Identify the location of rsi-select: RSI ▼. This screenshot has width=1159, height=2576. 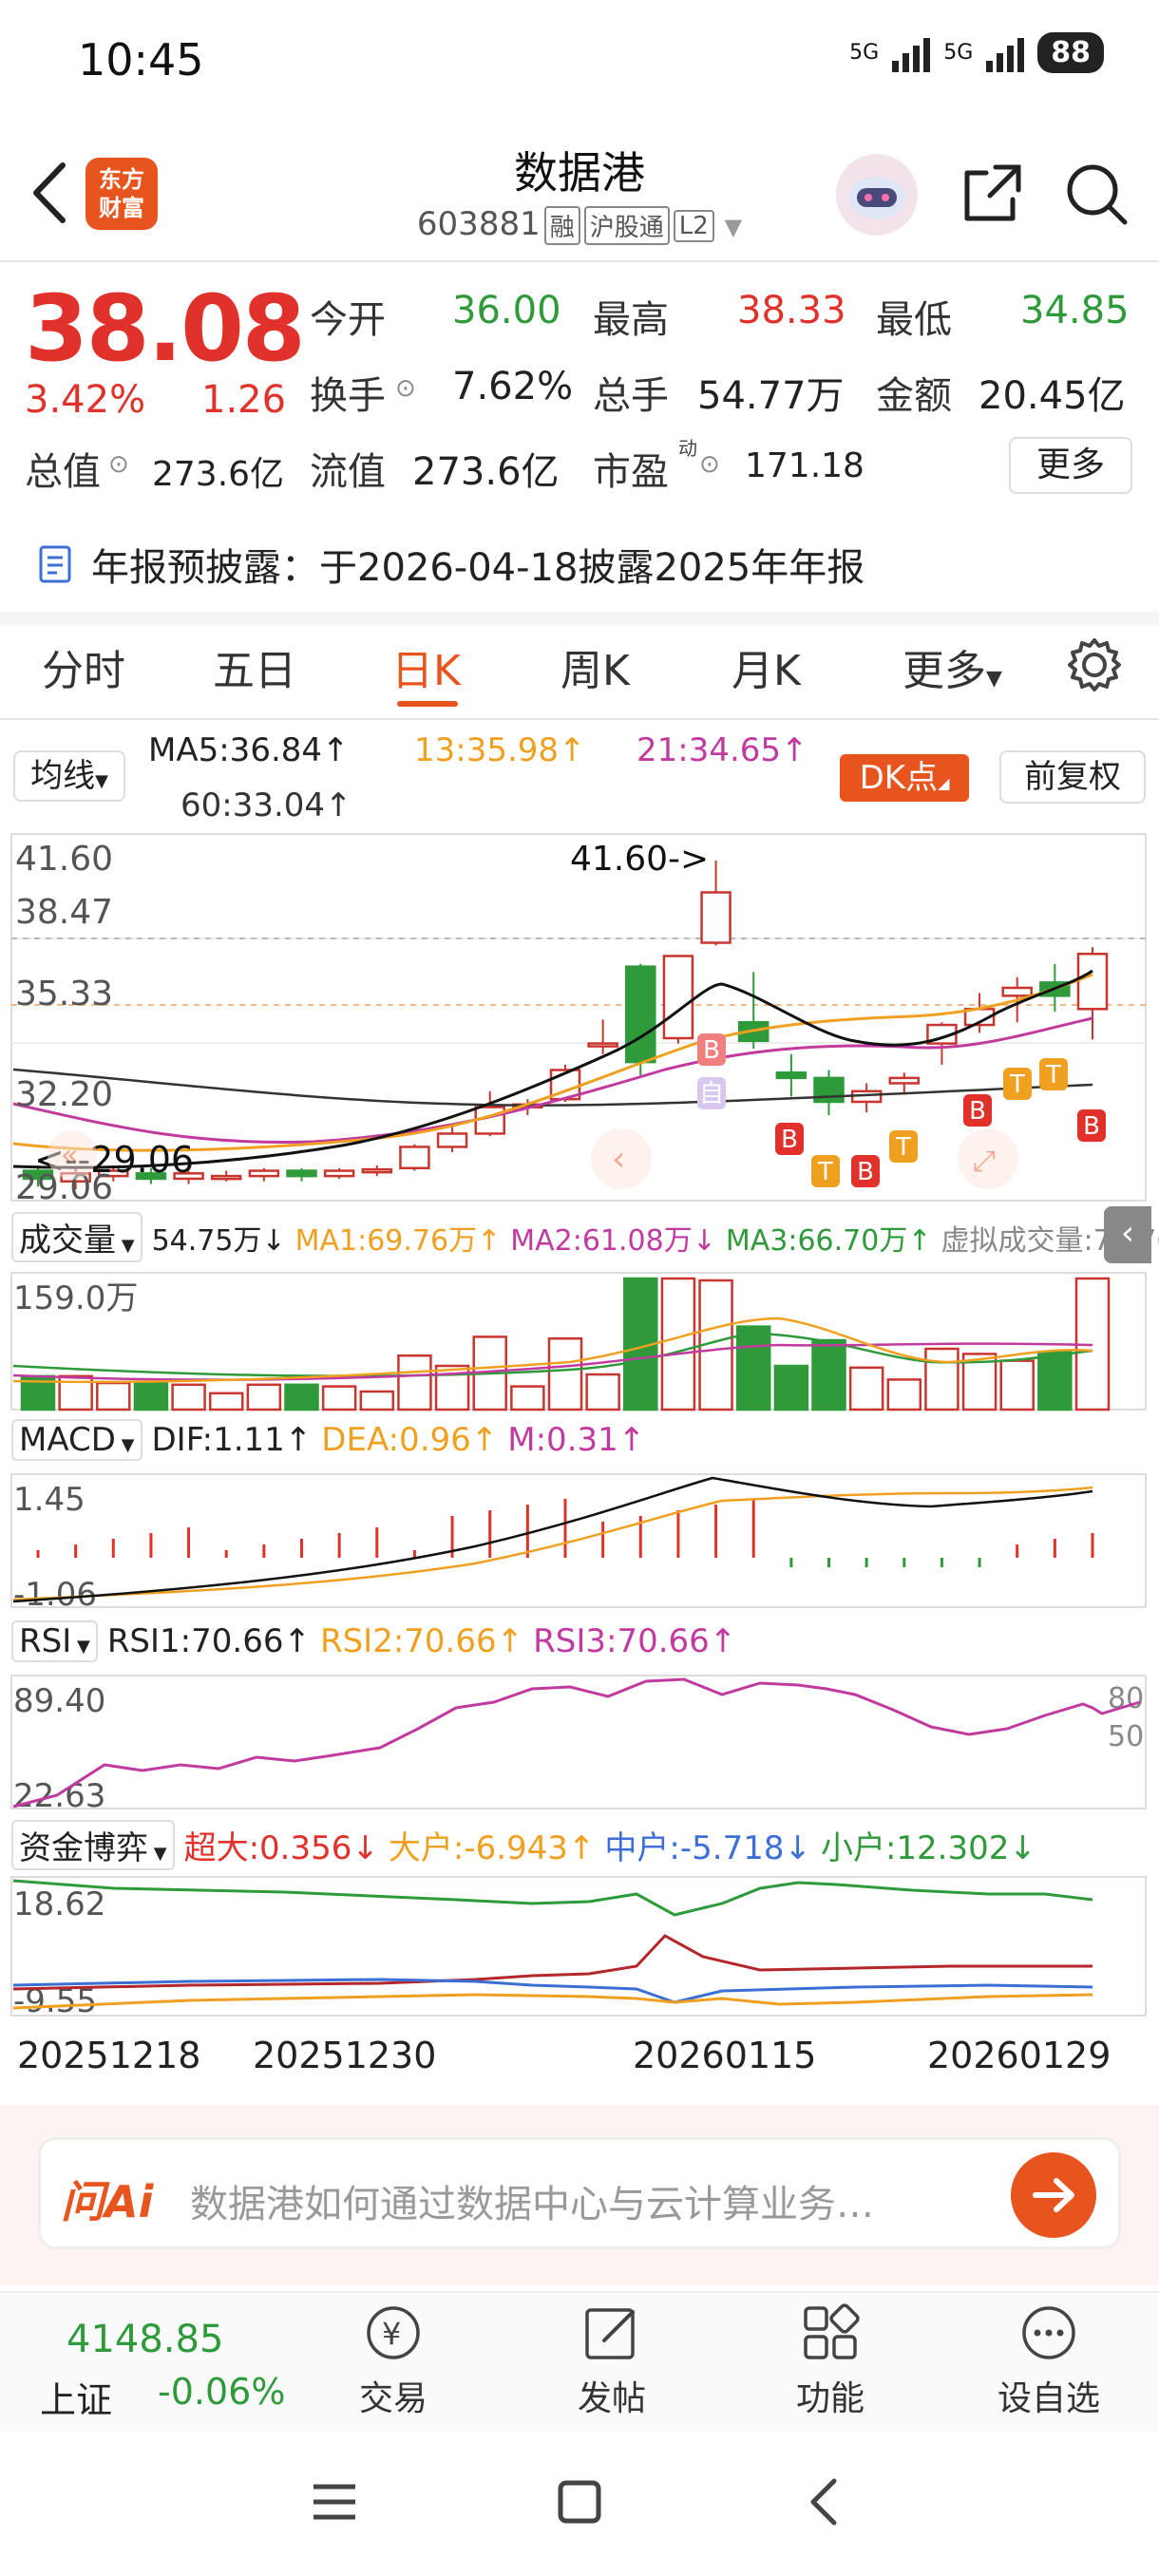
(54, 1641).